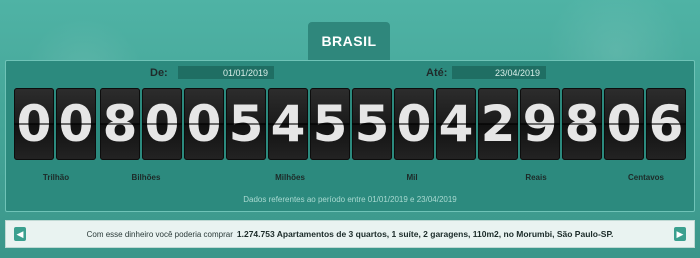  I want to click on unit-label-centavos: Centavos, so click(646, 177).